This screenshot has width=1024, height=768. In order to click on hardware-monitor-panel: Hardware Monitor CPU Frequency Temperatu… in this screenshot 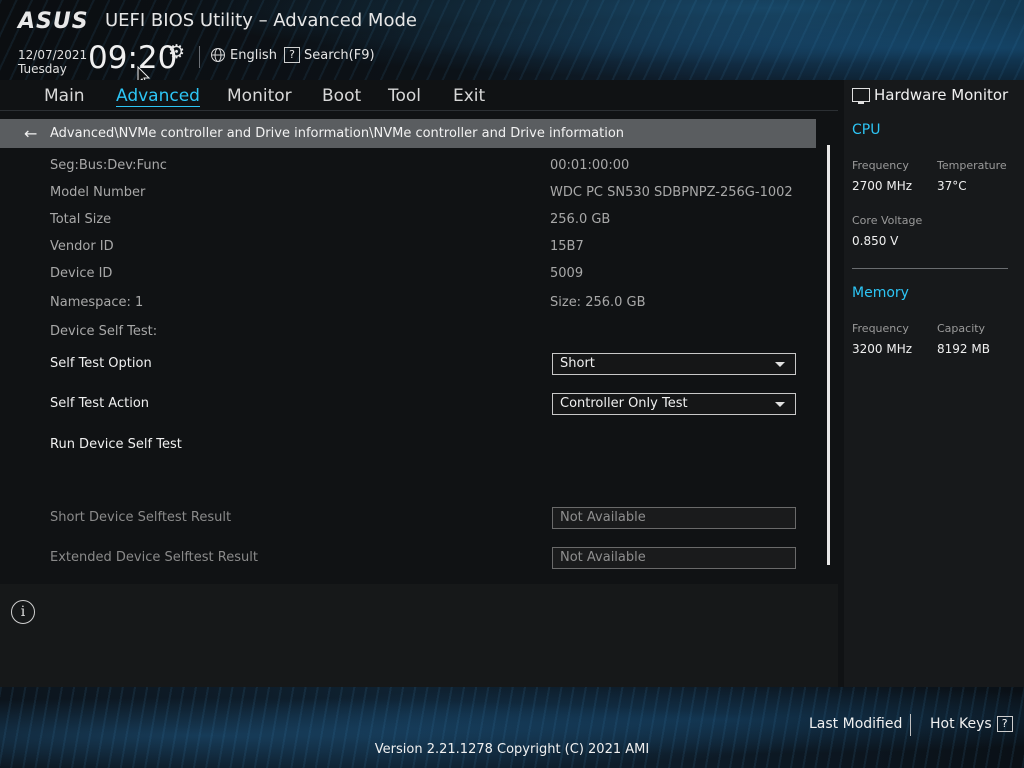, I will do `click(934, 383)`.